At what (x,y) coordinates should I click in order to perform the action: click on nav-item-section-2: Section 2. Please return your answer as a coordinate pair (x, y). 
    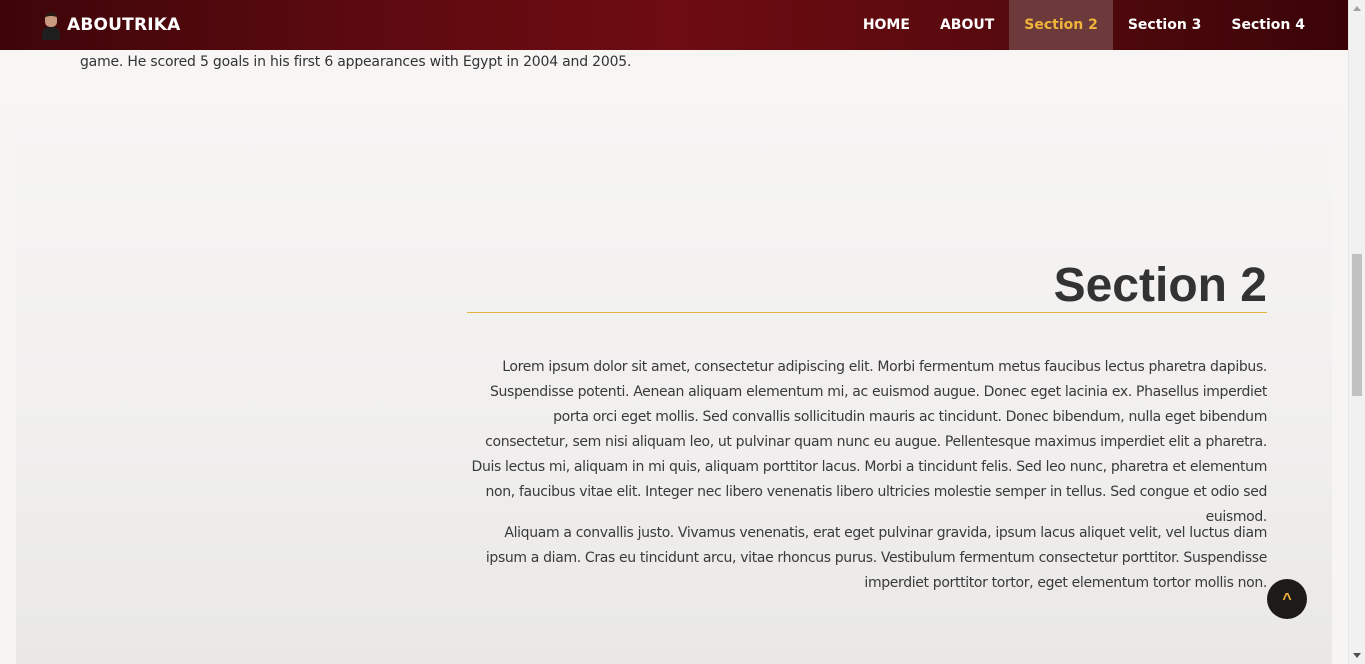
    Looking at the image, I should click on (1061, 25).